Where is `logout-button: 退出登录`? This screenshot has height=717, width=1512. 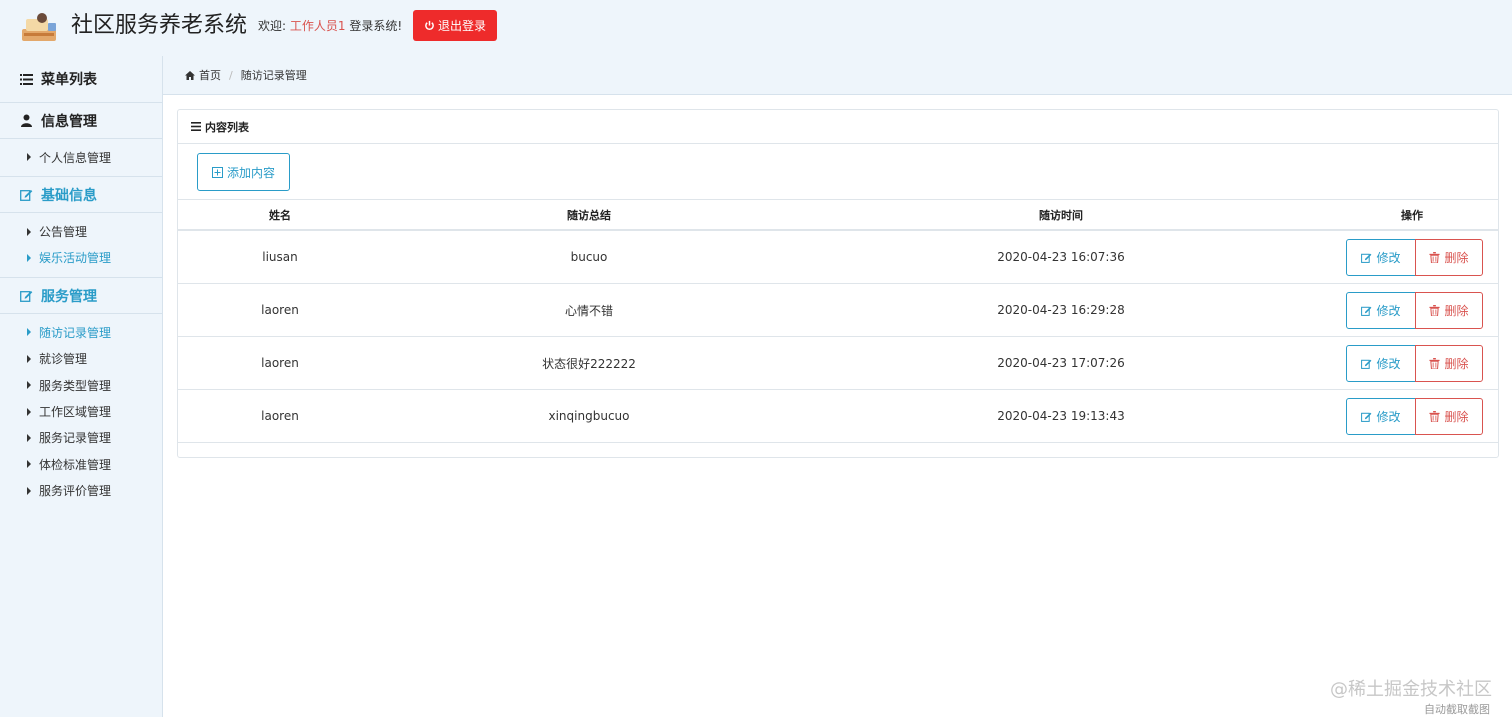 logout-button: 退出登录 is located at coordinates (455, 25).